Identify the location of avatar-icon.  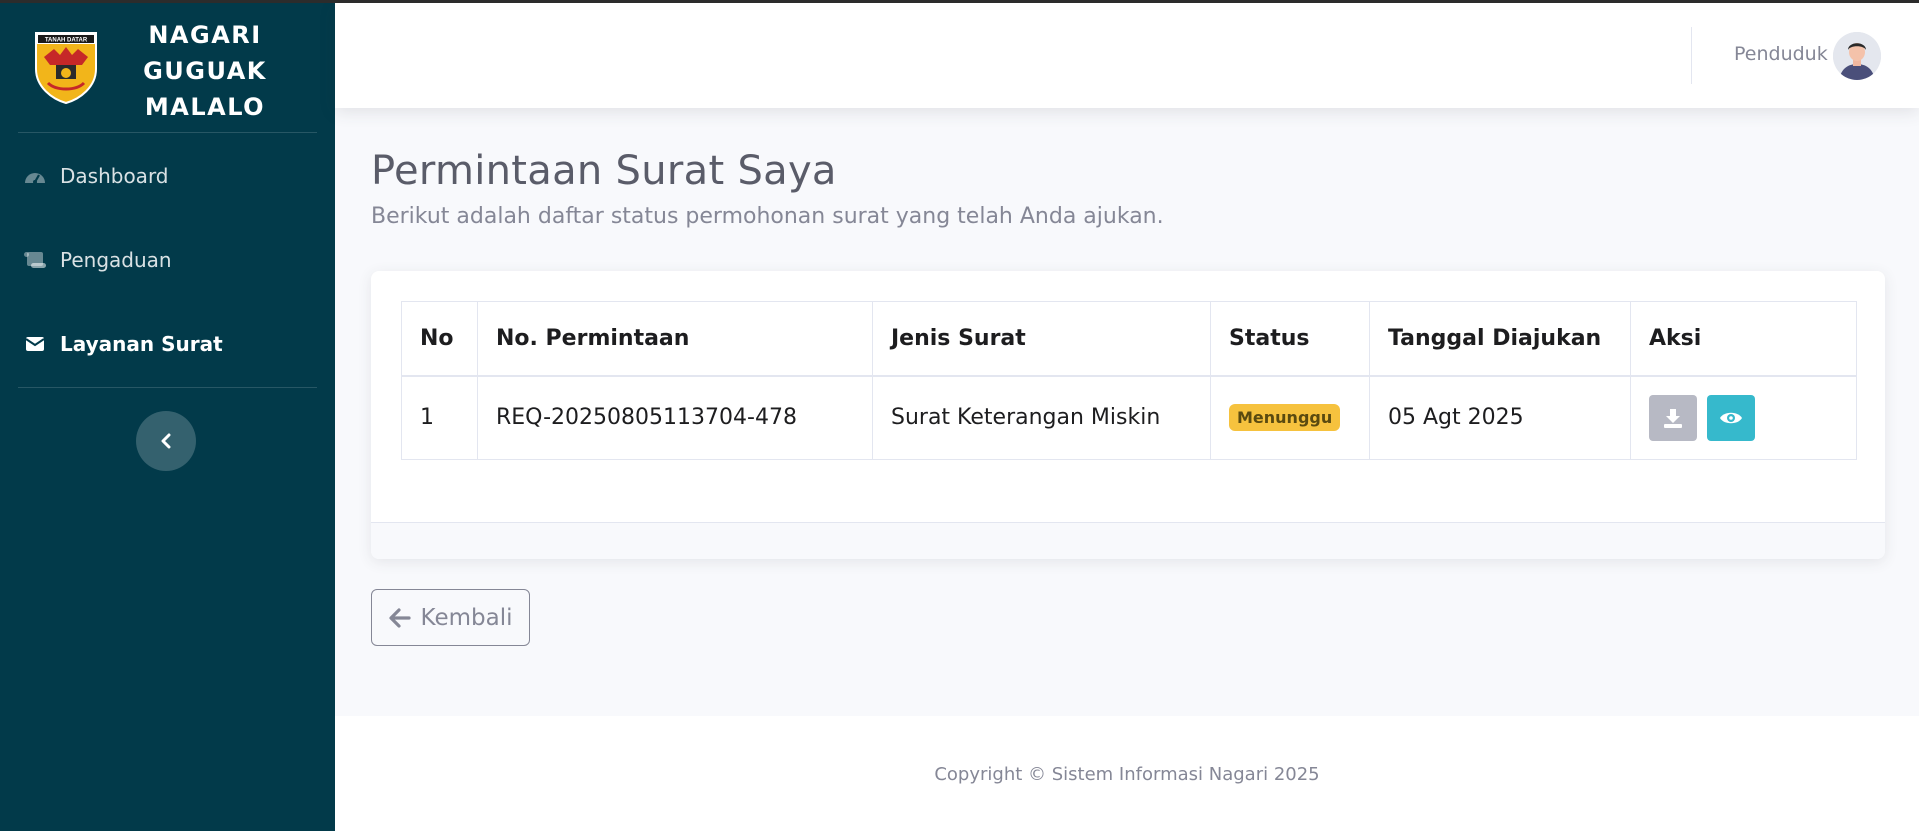
(1857, 56).